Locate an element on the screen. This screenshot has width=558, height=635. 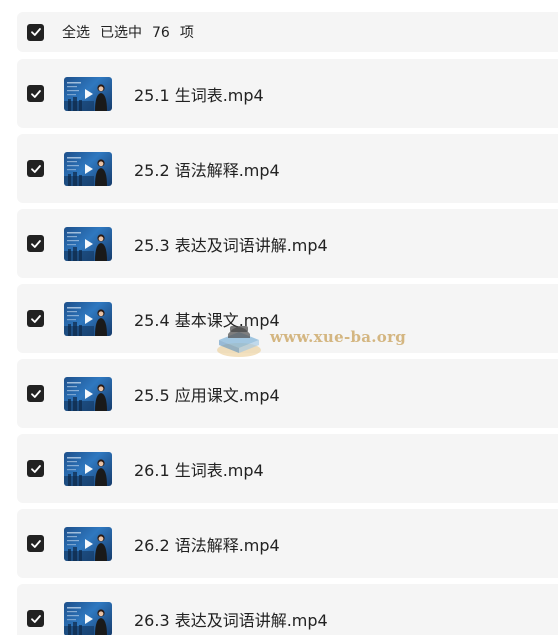
file-name: 25.5 应用课文.mp4 is located at coordinates (207, 395).